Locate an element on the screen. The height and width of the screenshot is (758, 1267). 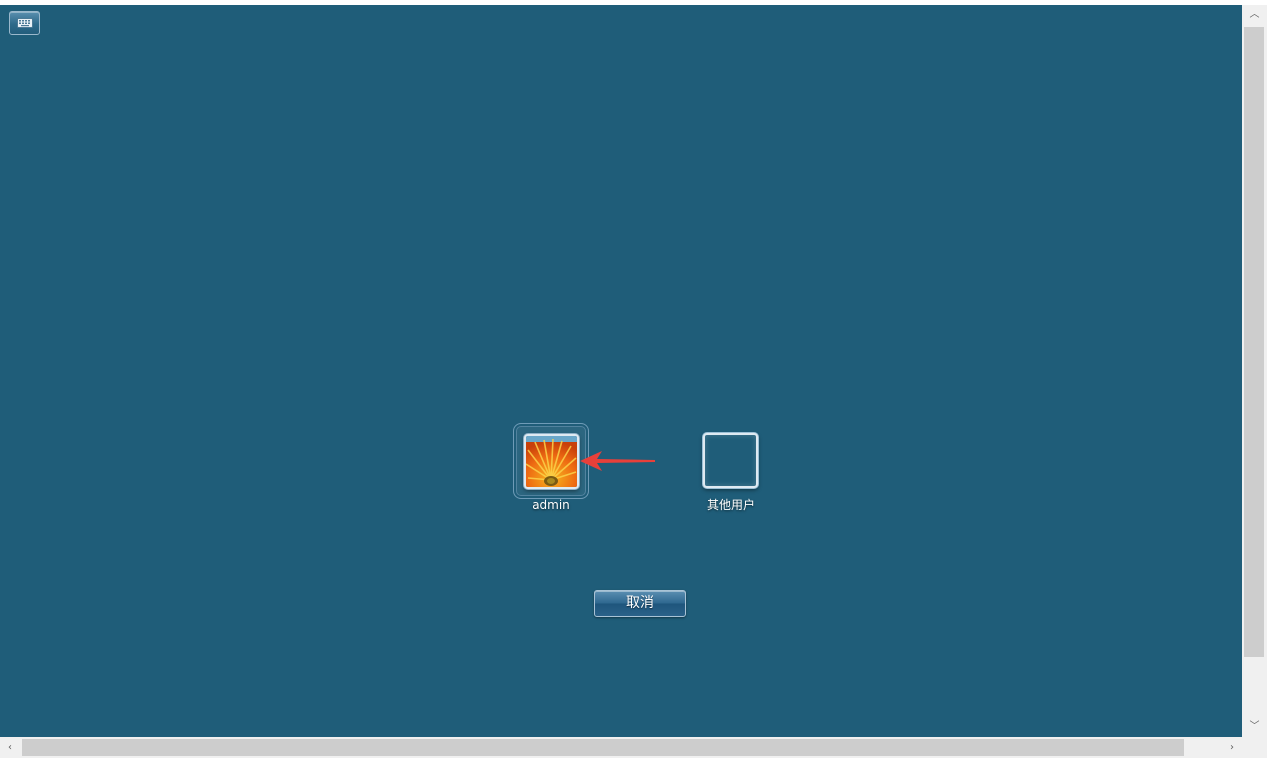
user-picture-admin is located at coordinates (551, 461).